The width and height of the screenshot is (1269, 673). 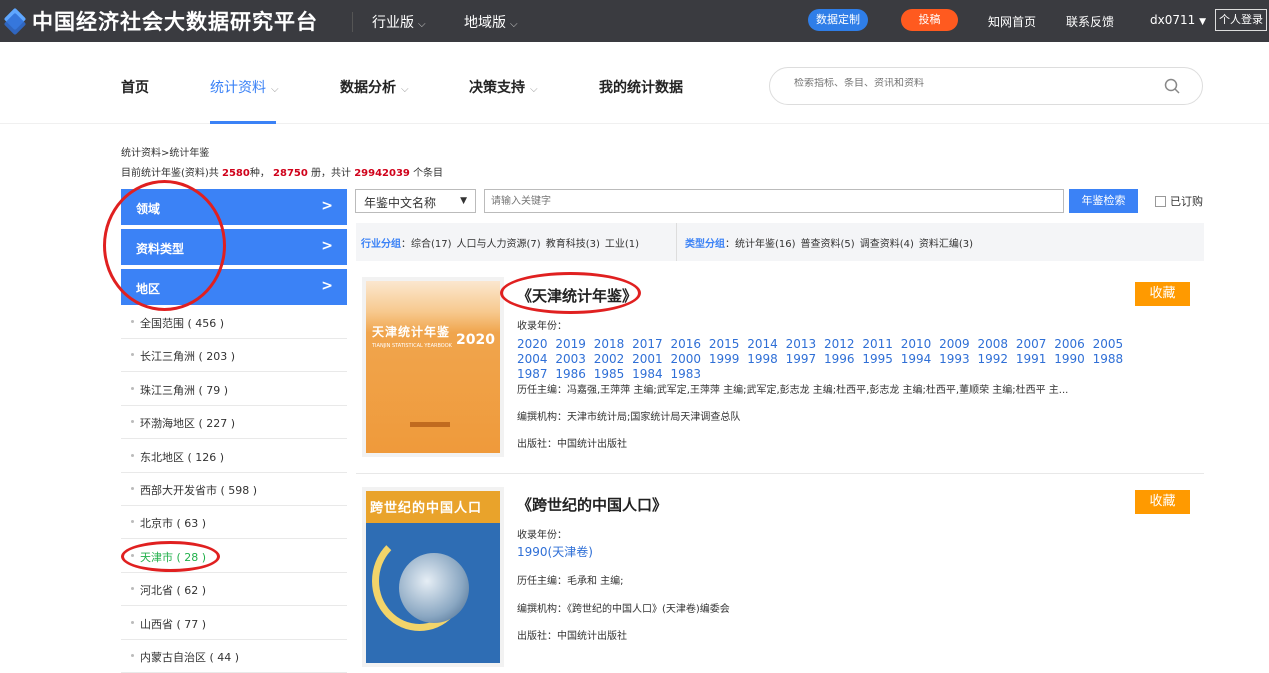 I want to click on nav-statistics-label: 统计资料, so click(x=238, y=88).